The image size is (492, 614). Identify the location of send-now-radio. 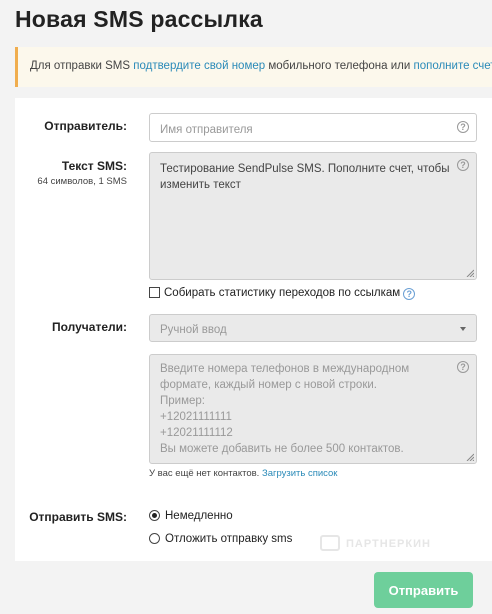
(154, 515).